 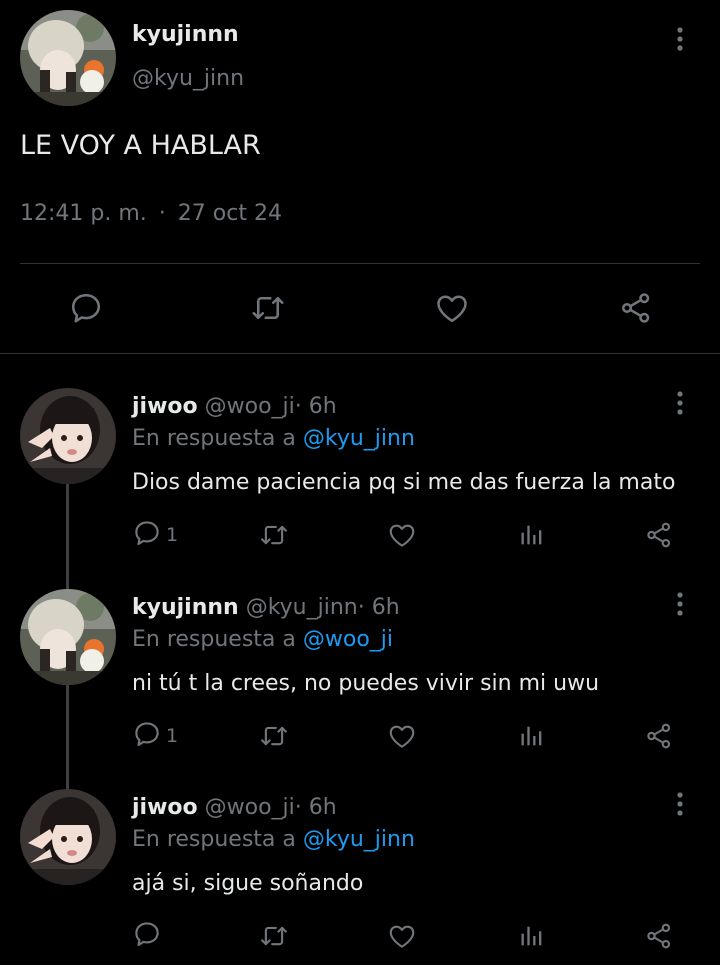 What do you see at coordinates (348, 639) in the screenshot?
I see `mention-link: @woo_ji` at bounding box center [348, 639].